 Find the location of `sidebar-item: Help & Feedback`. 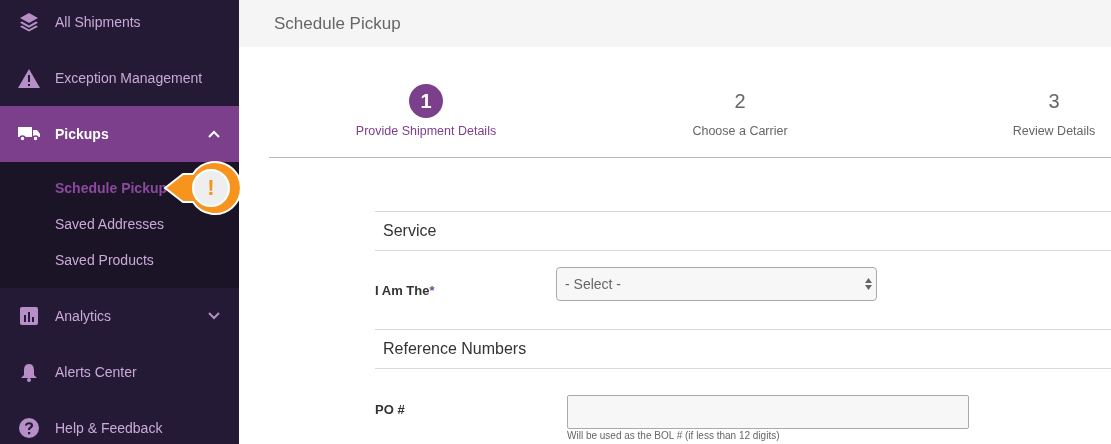

sidebar-item: Help & Feedback is located at coordinates (119, 422).